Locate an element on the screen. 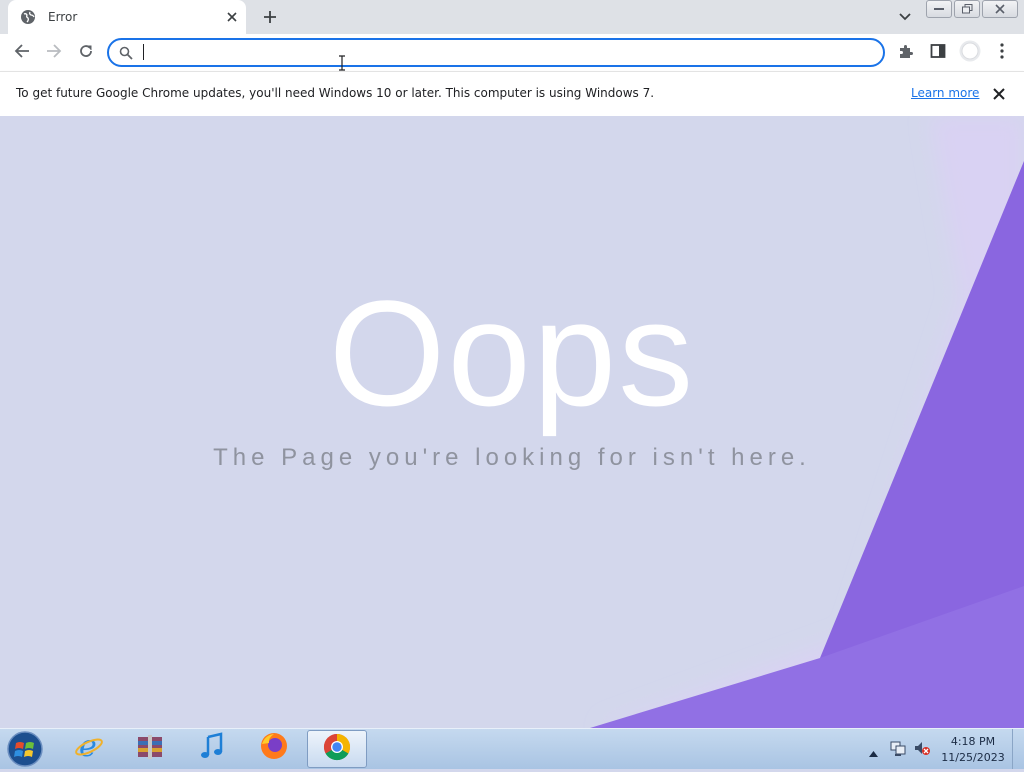 This screenshot has width=1024, height=772. address-input is located at coordinates (499, 53).